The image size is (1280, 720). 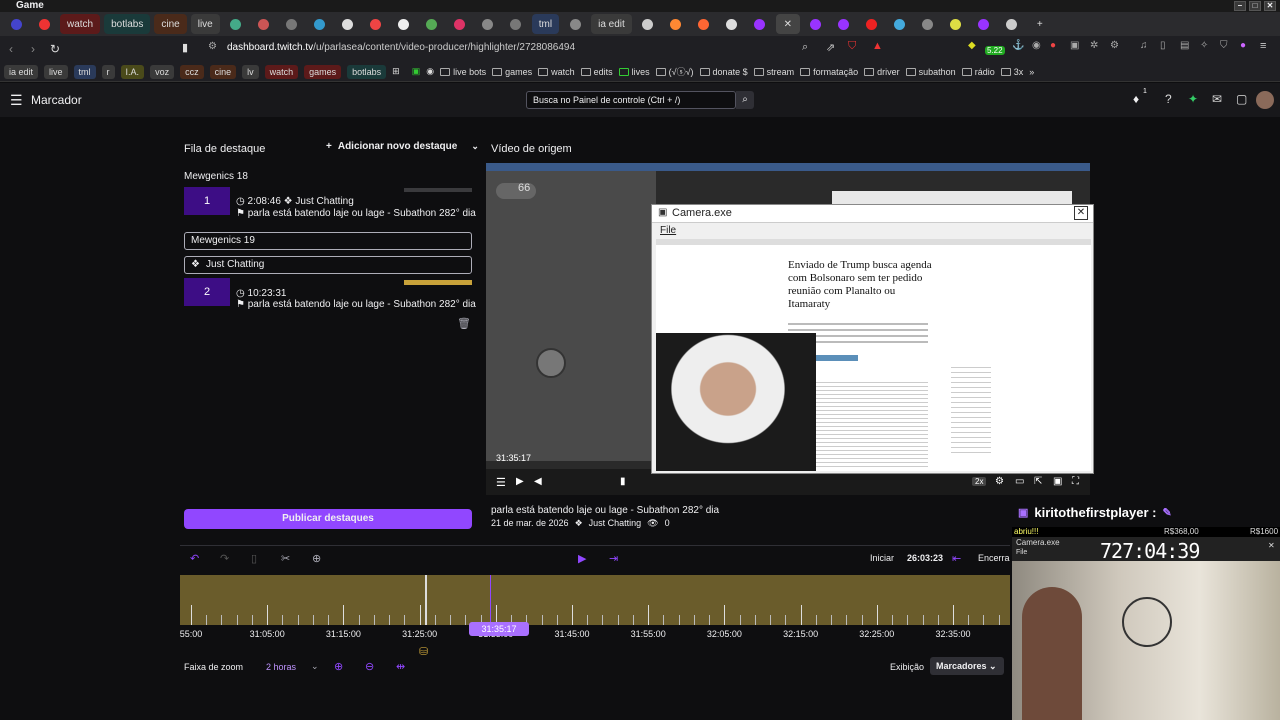 I want to click on bookmark-pill: cine, so click(x=223, y=71).